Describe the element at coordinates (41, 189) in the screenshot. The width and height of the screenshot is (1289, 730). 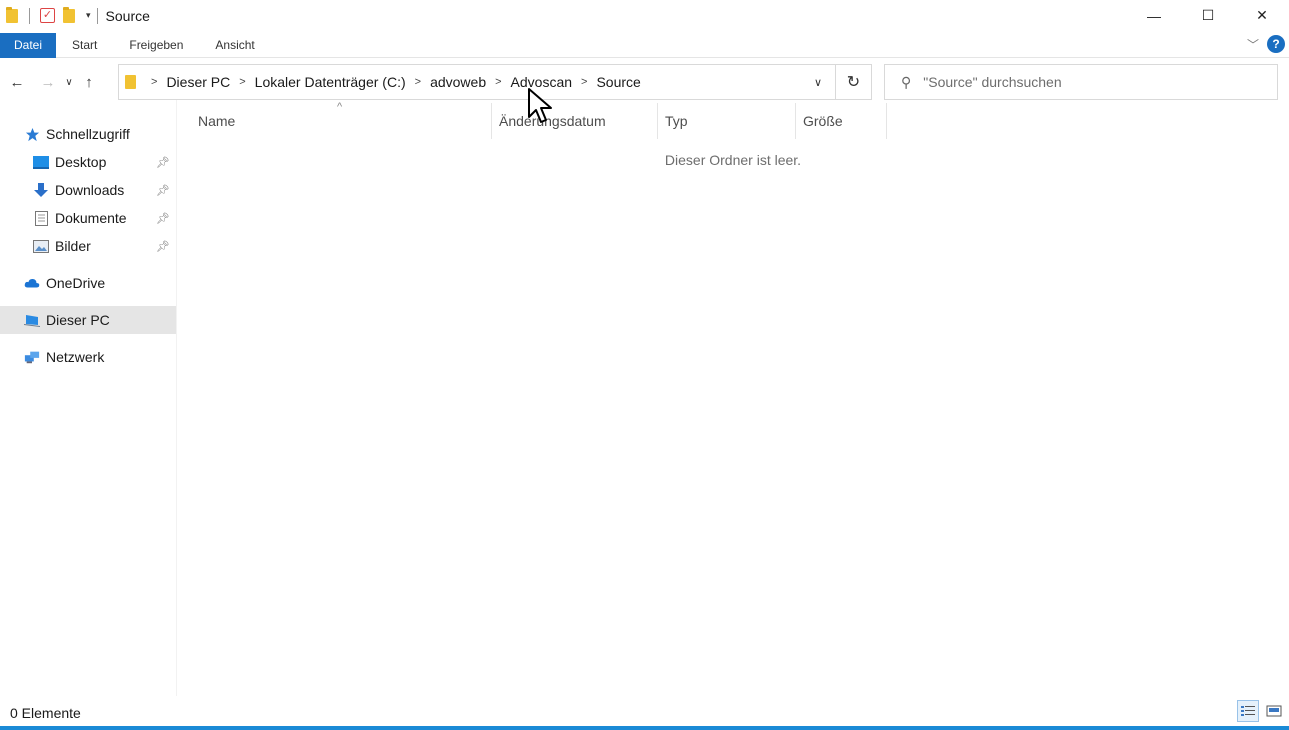
I see `download-arrow-icon` at that location.